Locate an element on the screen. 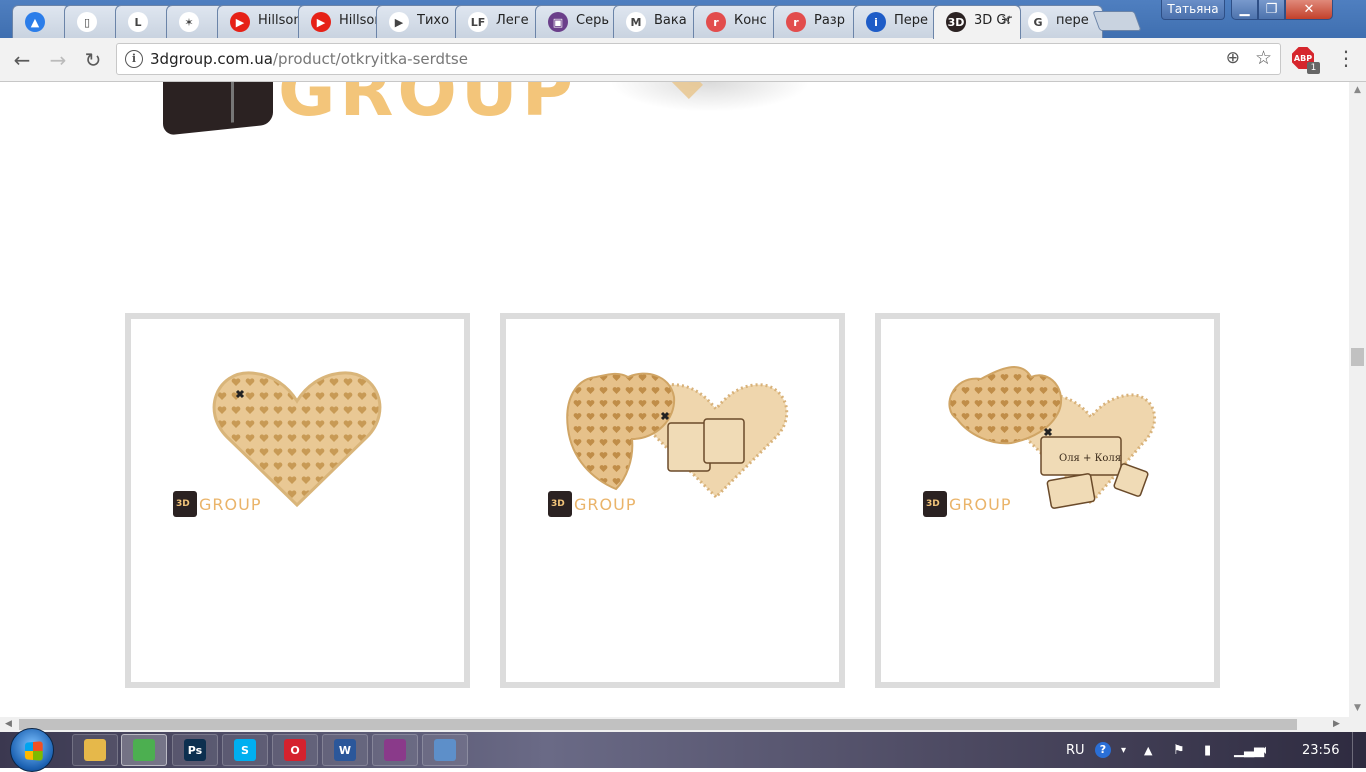 Image resolution: width=1366 pixels, height=772 pixels. browser-tab: Gпере is located at coordinates (1059, 21).